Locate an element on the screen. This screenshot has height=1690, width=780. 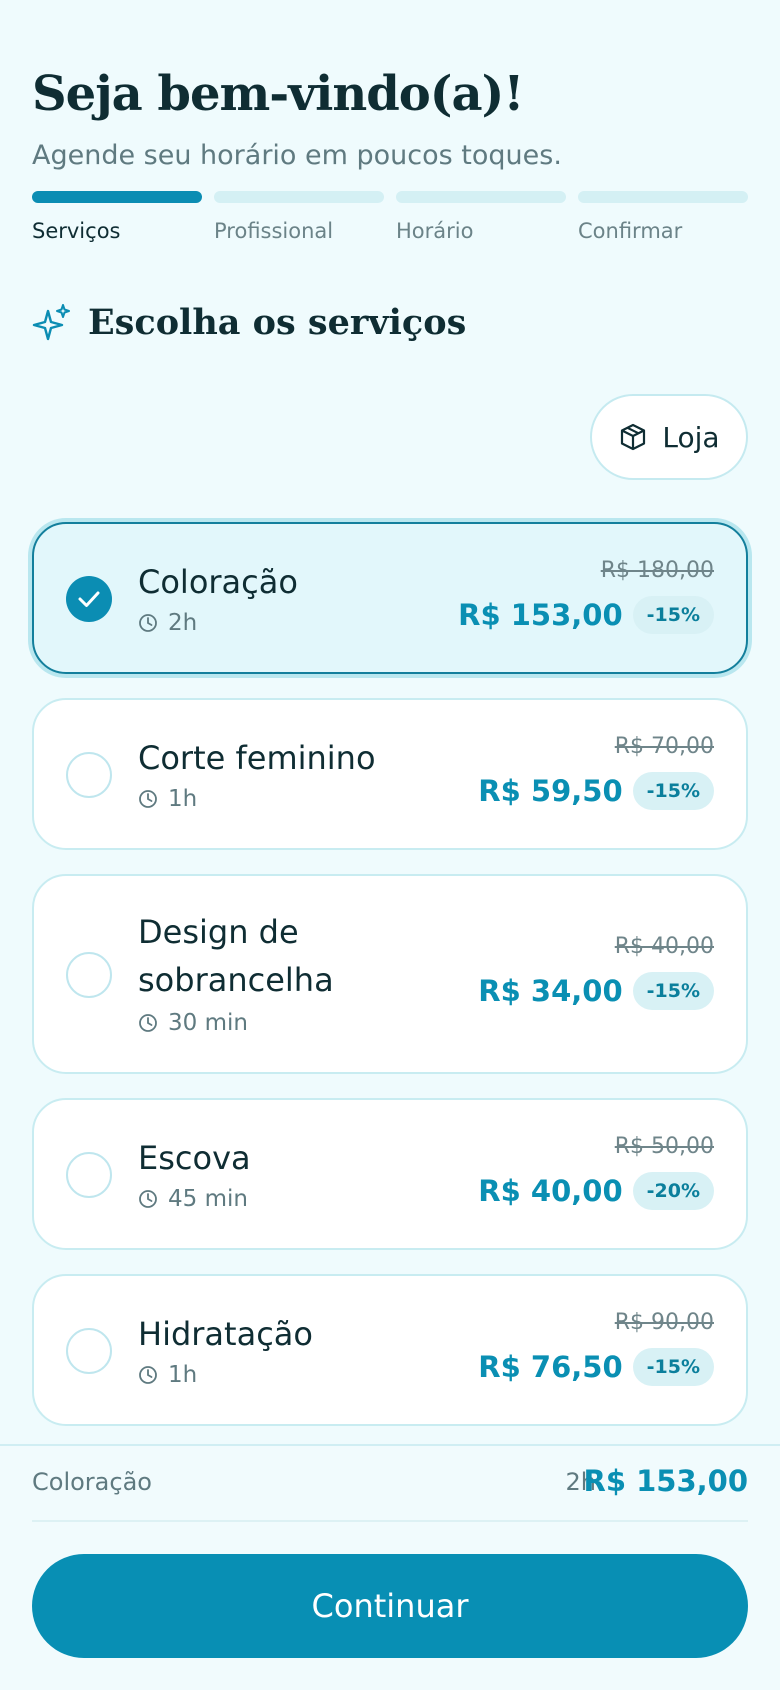
service-card-escova: Escova 45 min R$ 50,00 R$ 40,00 -20% is located at coordinates (390, 1174).